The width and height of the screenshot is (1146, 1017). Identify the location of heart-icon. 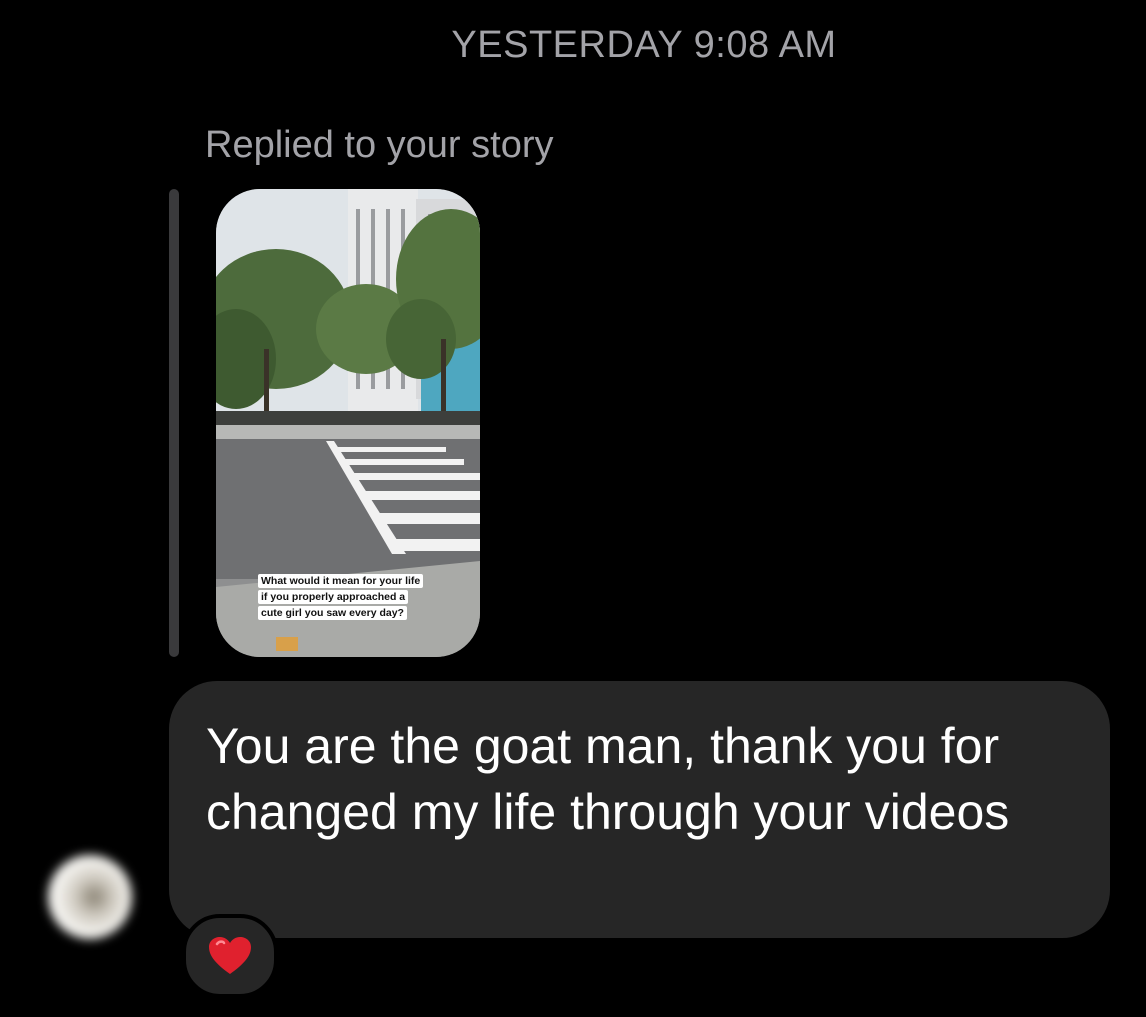
(230, 955).